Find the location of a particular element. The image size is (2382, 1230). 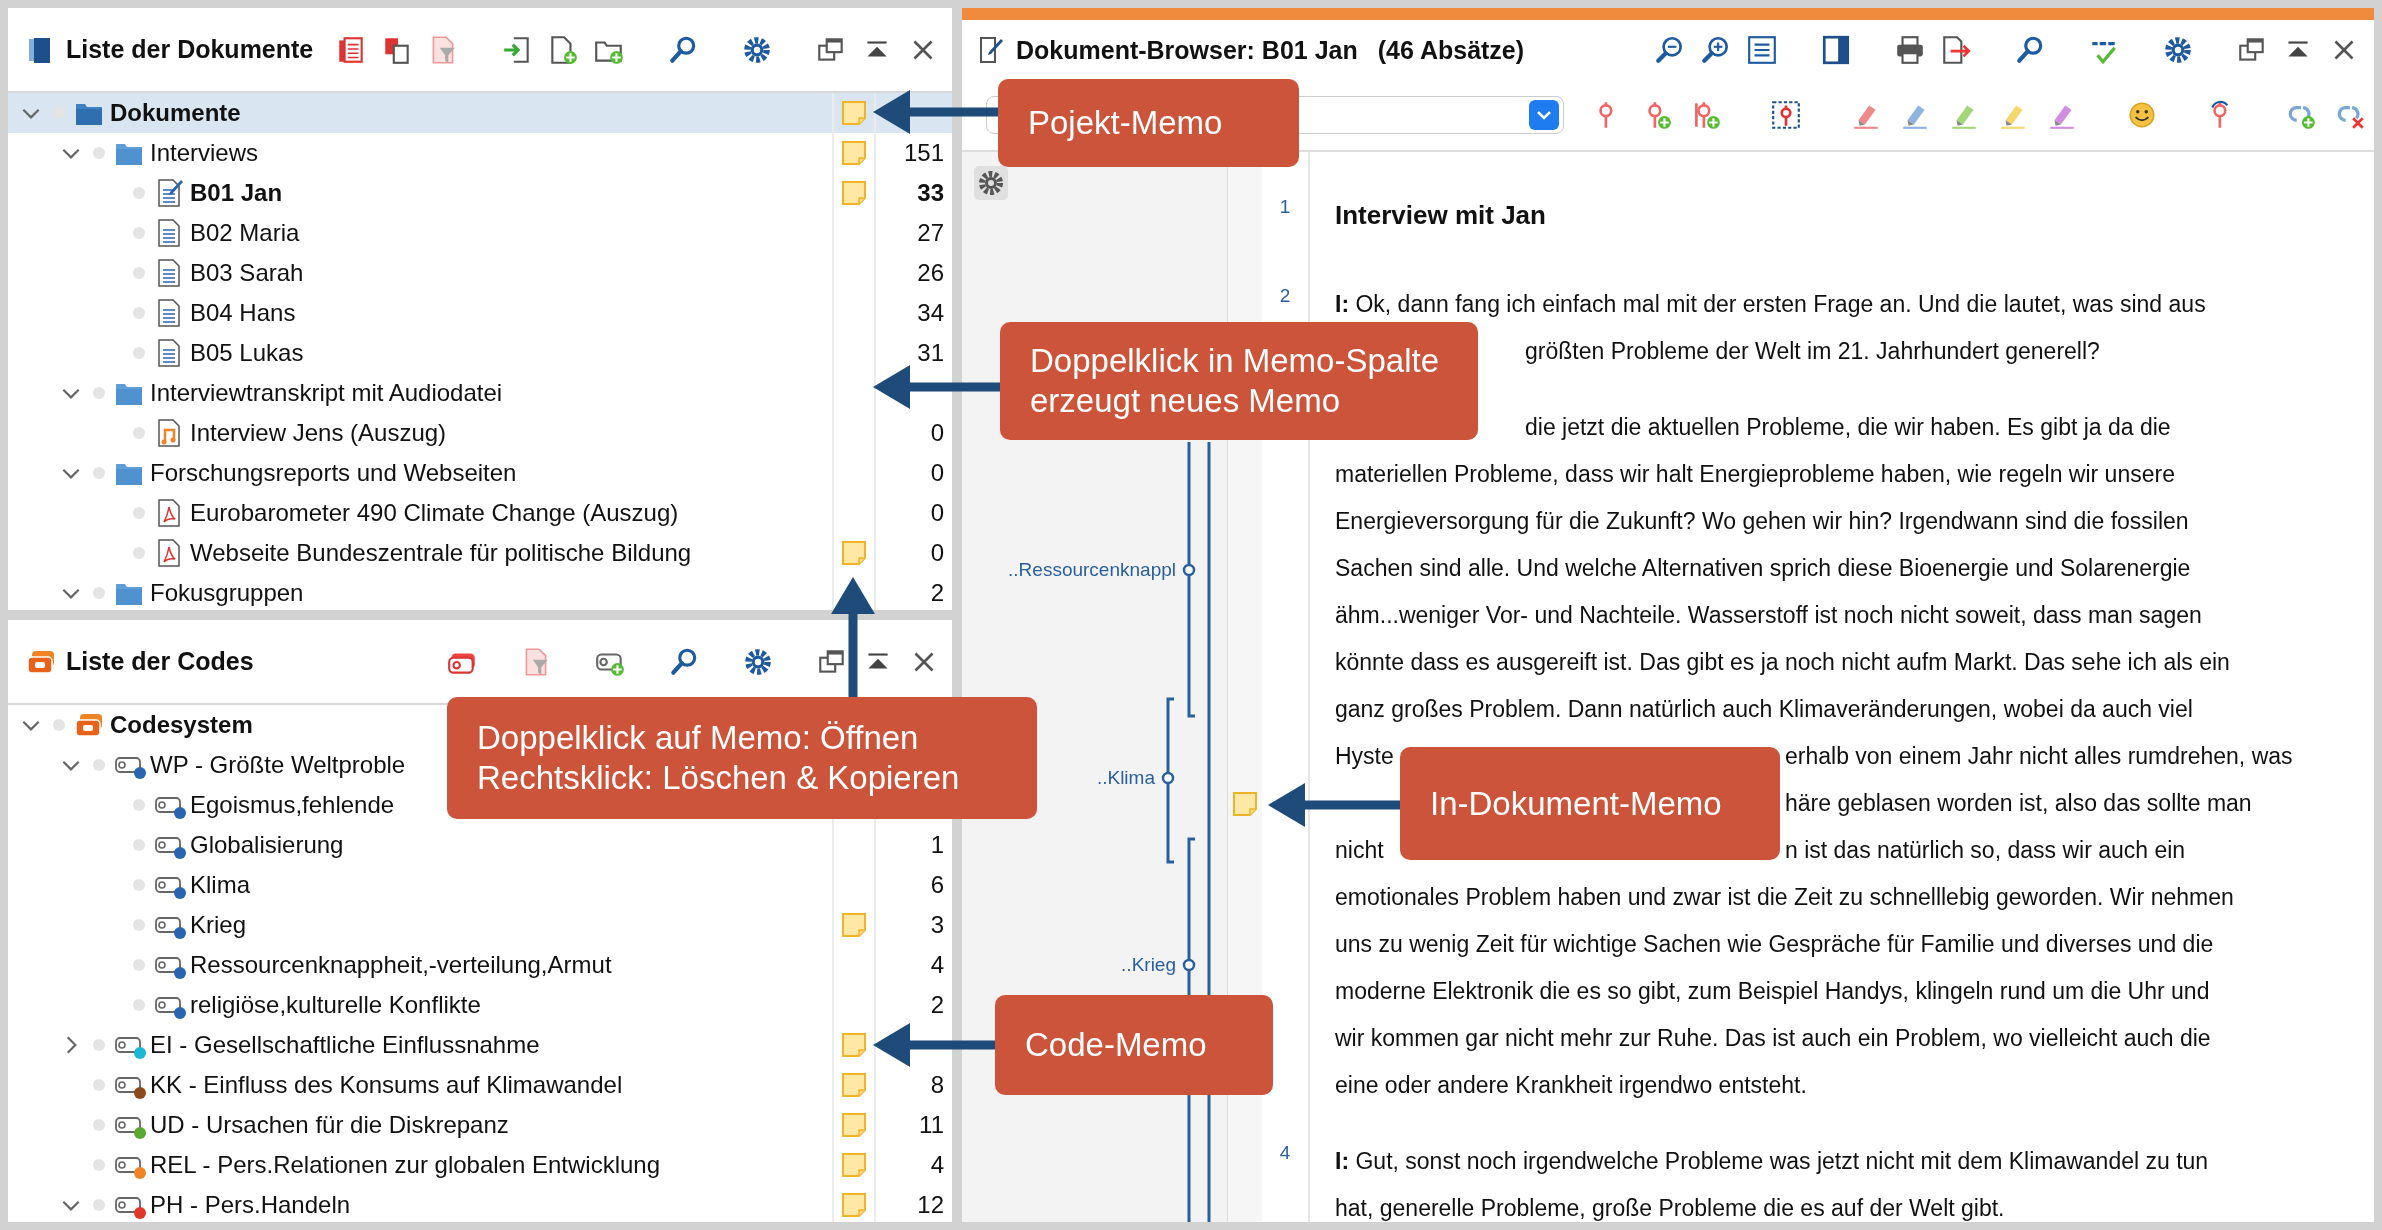

text-line: könnte dass es ausgereift ist. Das gibt es ja noch nicht aufm Markt. Das sehe ich als ein is located at coordinates (1782, 662).